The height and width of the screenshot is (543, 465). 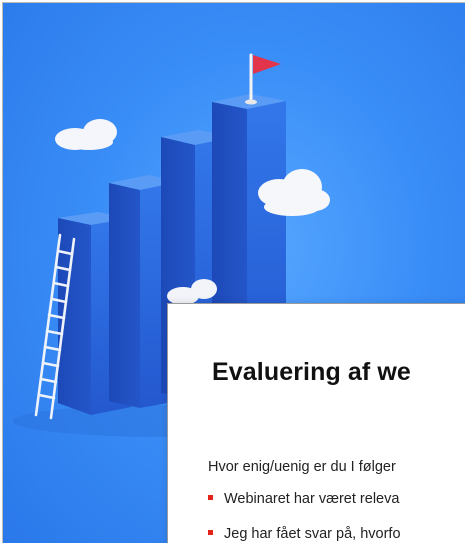 What do you see at coordinates (86, 134) in the screenshot?
I see `cloud-icon-left` at bounding box center [86, 134].